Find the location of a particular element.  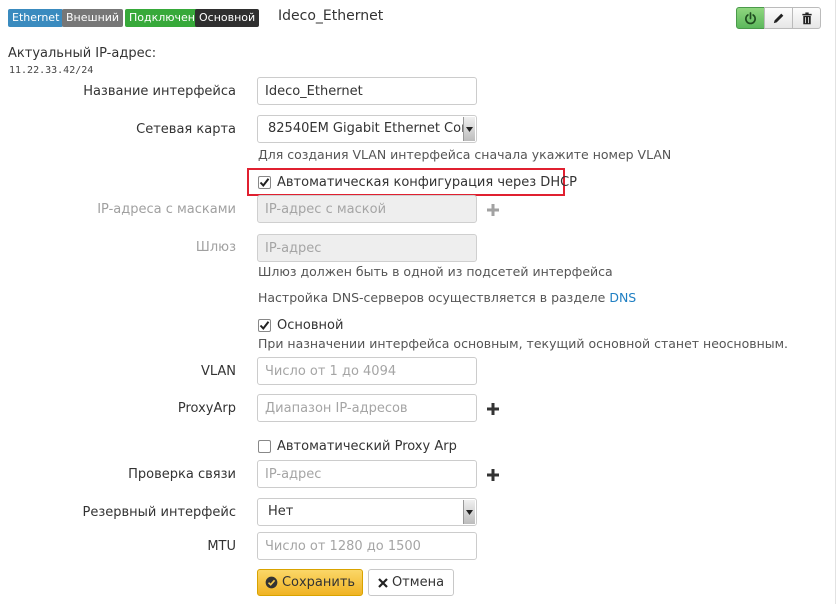

badge-connected: Подключен is located at coordinates (162, 18).